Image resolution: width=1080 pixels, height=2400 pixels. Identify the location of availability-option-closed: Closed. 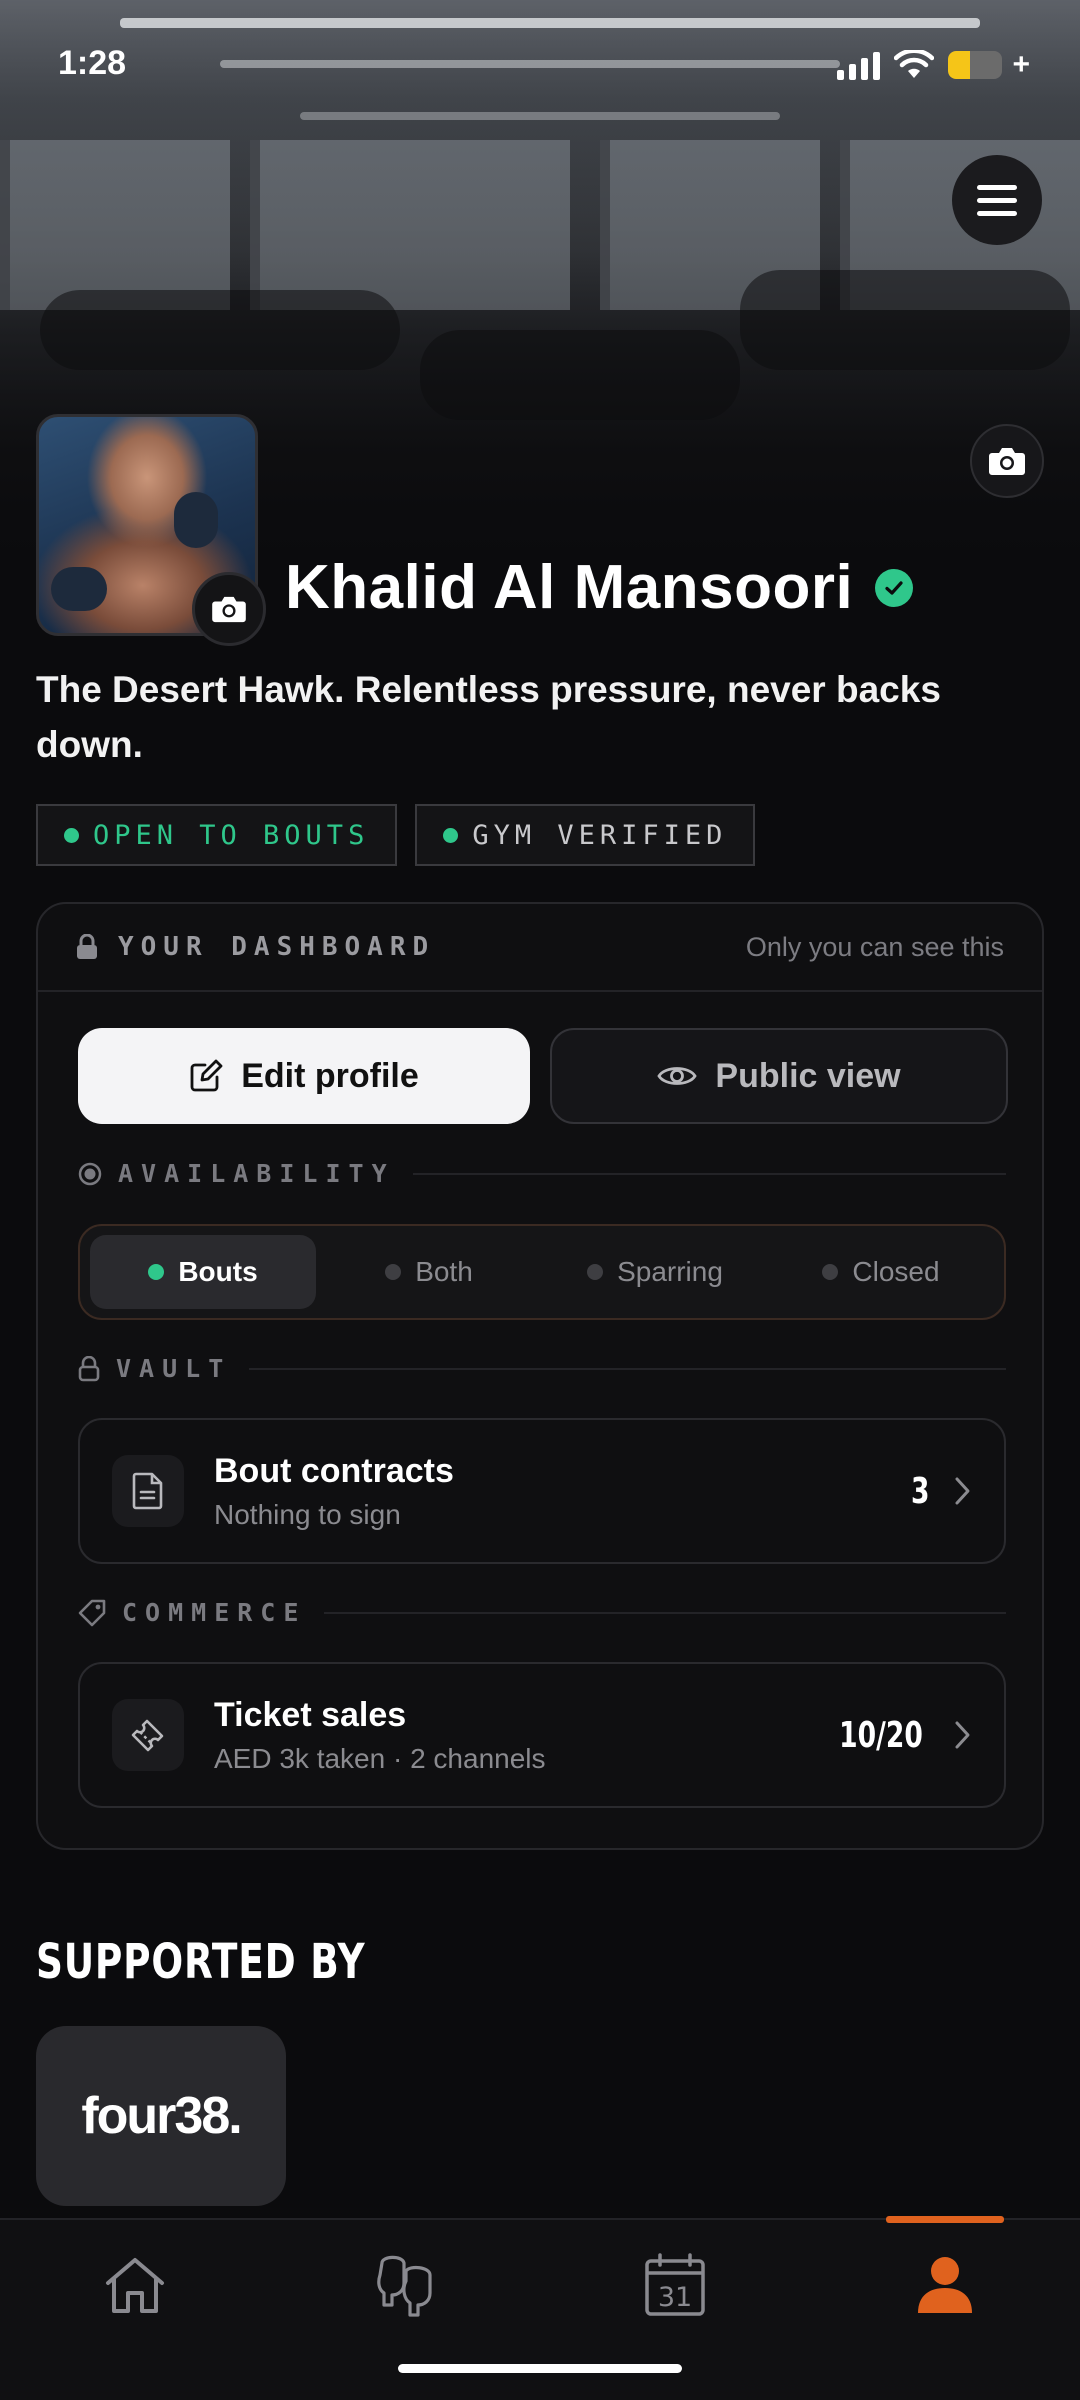
(881, 1272).